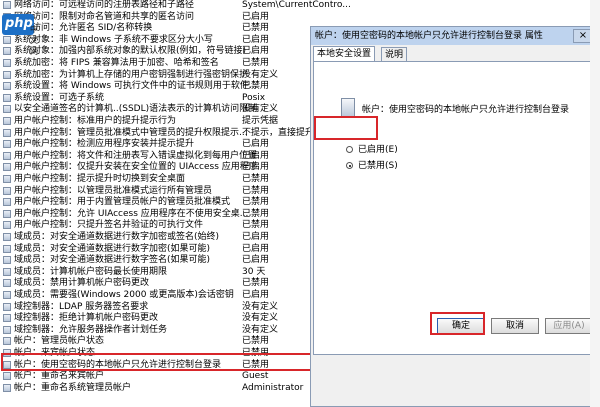  What do you see at coordinates (255, 376) in the screenshot?
I see `security-setting: Guest` at bounding box center [255, 376].